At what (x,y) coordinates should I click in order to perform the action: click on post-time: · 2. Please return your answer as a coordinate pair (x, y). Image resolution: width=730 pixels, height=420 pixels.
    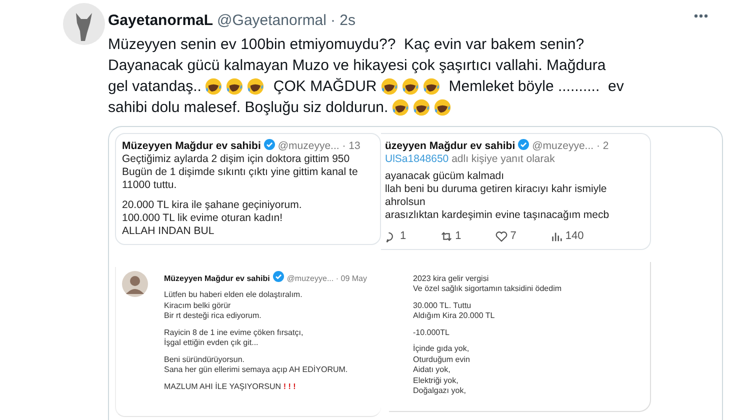
    Looking at the image, I should click on (602, 146).